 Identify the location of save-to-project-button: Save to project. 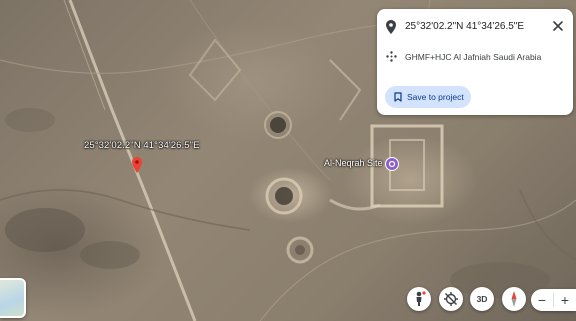
(428, 97).